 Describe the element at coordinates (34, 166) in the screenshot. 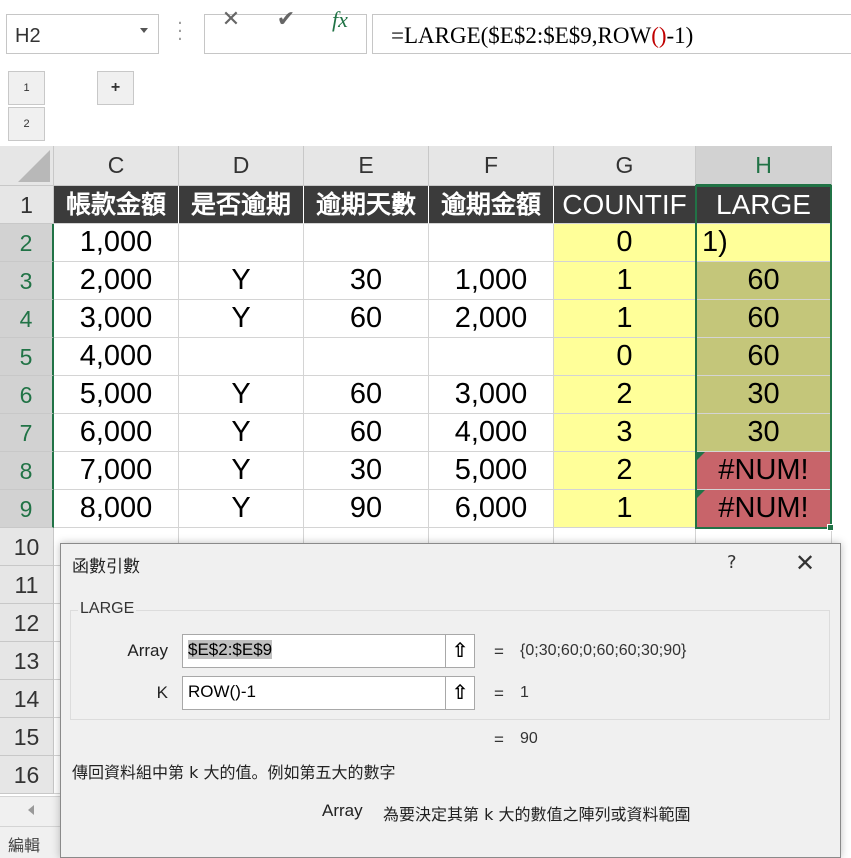

I see `select-all-icon` at that location.